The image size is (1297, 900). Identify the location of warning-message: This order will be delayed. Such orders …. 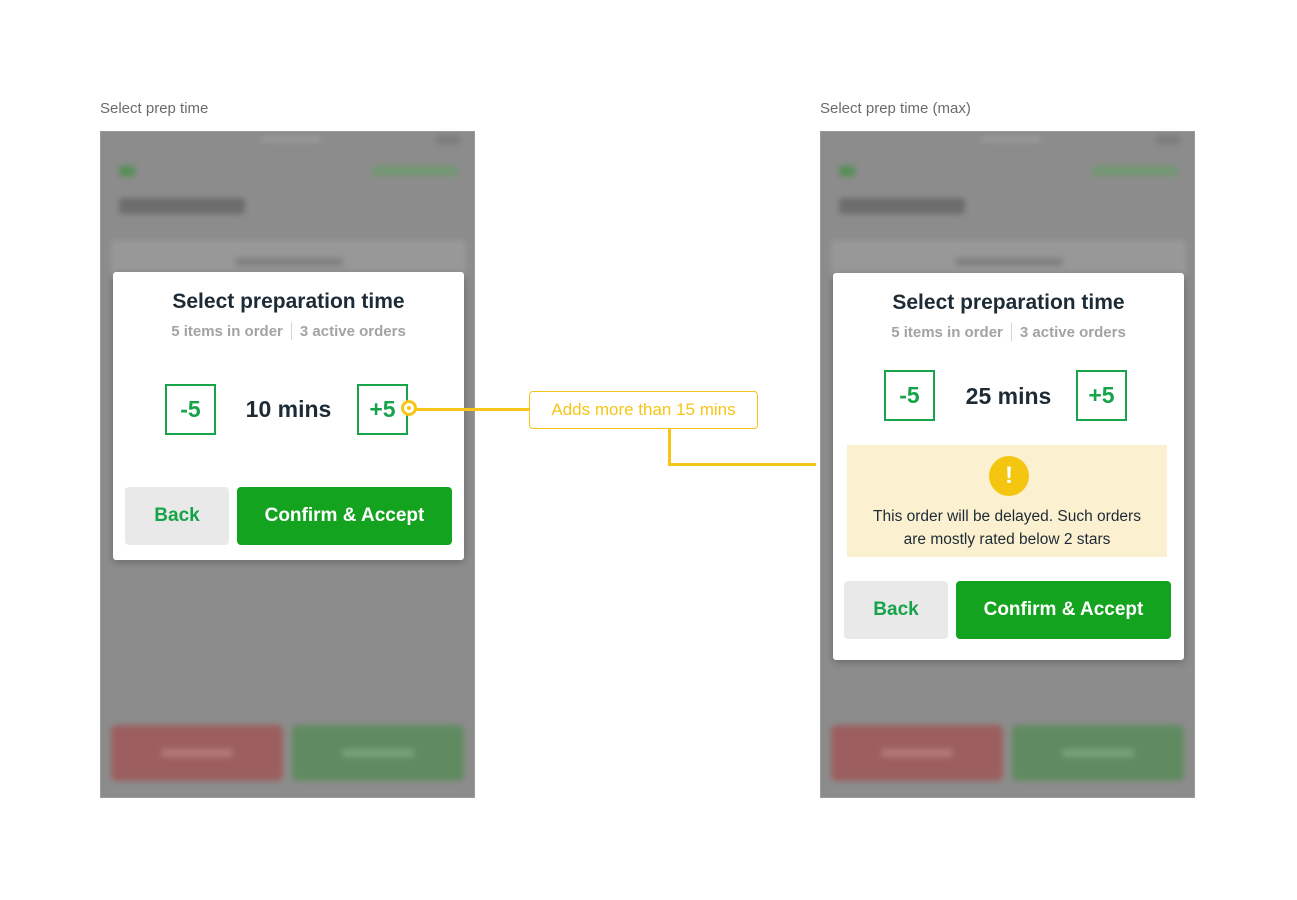
(1007, 528).